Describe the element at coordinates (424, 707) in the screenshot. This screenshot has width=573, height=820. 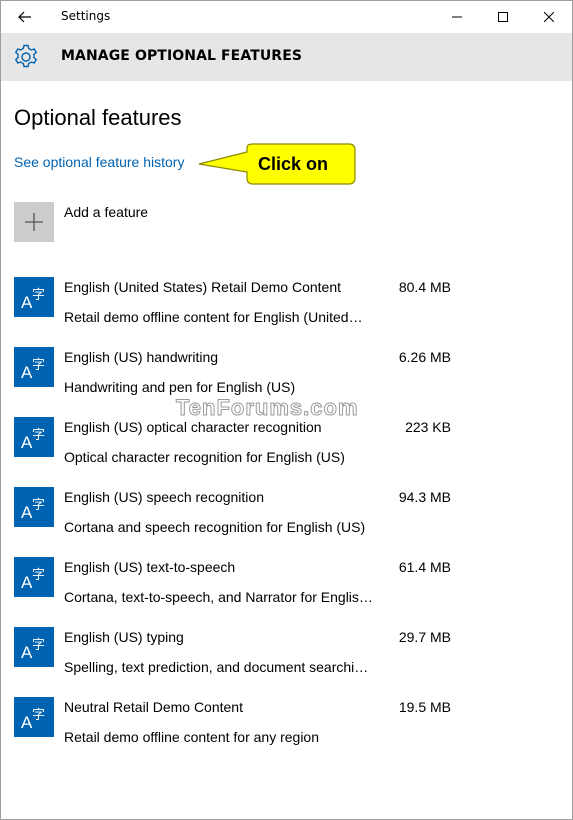
I see `feature-size: 19.5 MB` at that location.